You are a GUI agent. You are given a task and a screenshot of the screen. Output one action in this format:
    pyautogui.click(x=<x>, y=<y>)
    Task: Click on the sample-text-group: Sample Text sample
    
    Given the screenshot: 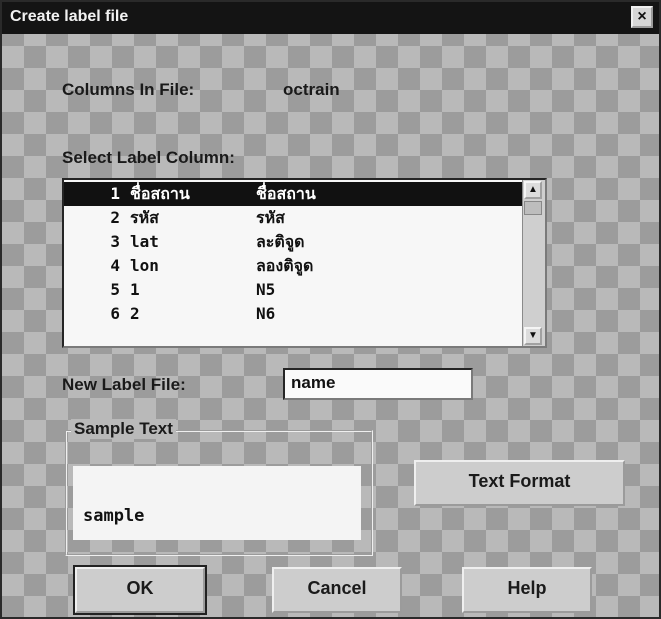 What is the action you would take?
    pyautogui.click(x=219, y=487)
    